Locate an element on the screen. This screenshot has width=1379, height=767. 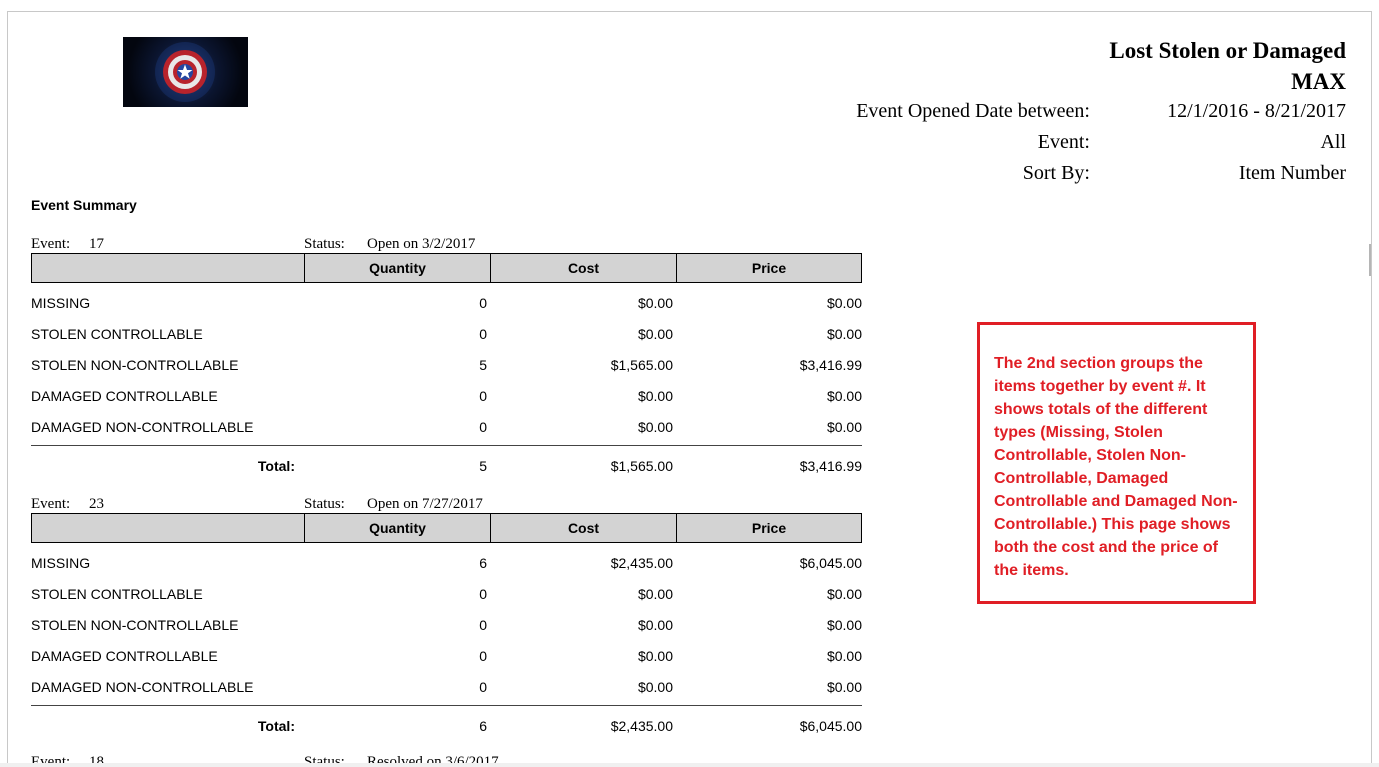
param-value-date-range: 12/1/2016 - 8/21/2017 is located at coordinates (1256, 111).